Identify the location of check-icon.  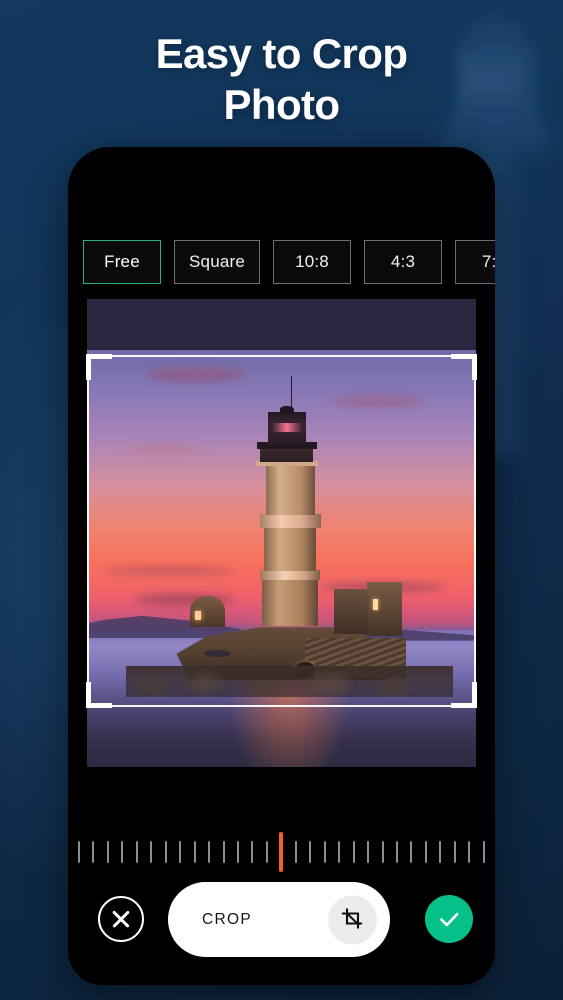
(449, 919).